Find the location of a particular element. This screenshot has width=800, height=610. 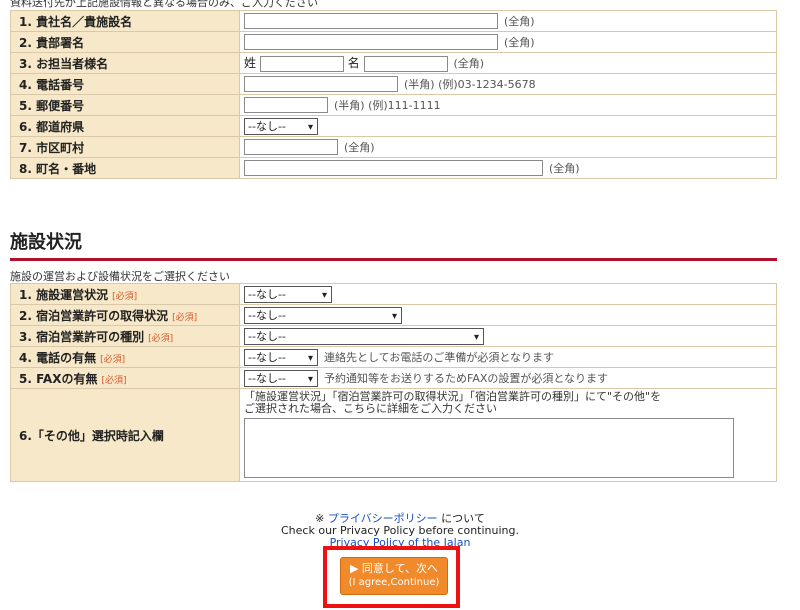

city-label: 7. 市区町村 is located at coordinates (125, 147).